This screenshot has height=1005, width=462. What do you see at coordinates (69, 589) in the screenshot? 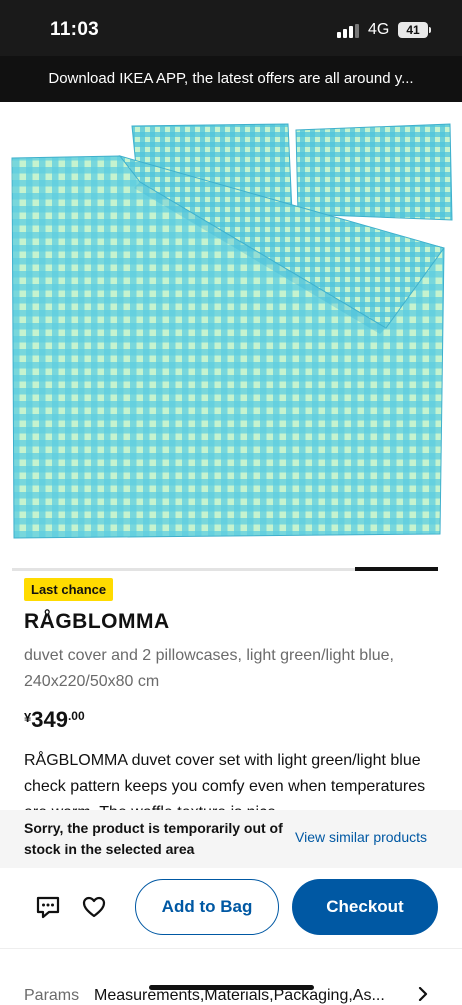
I see `last-chance-badge: Last chance` at bounding box center [69, 589].